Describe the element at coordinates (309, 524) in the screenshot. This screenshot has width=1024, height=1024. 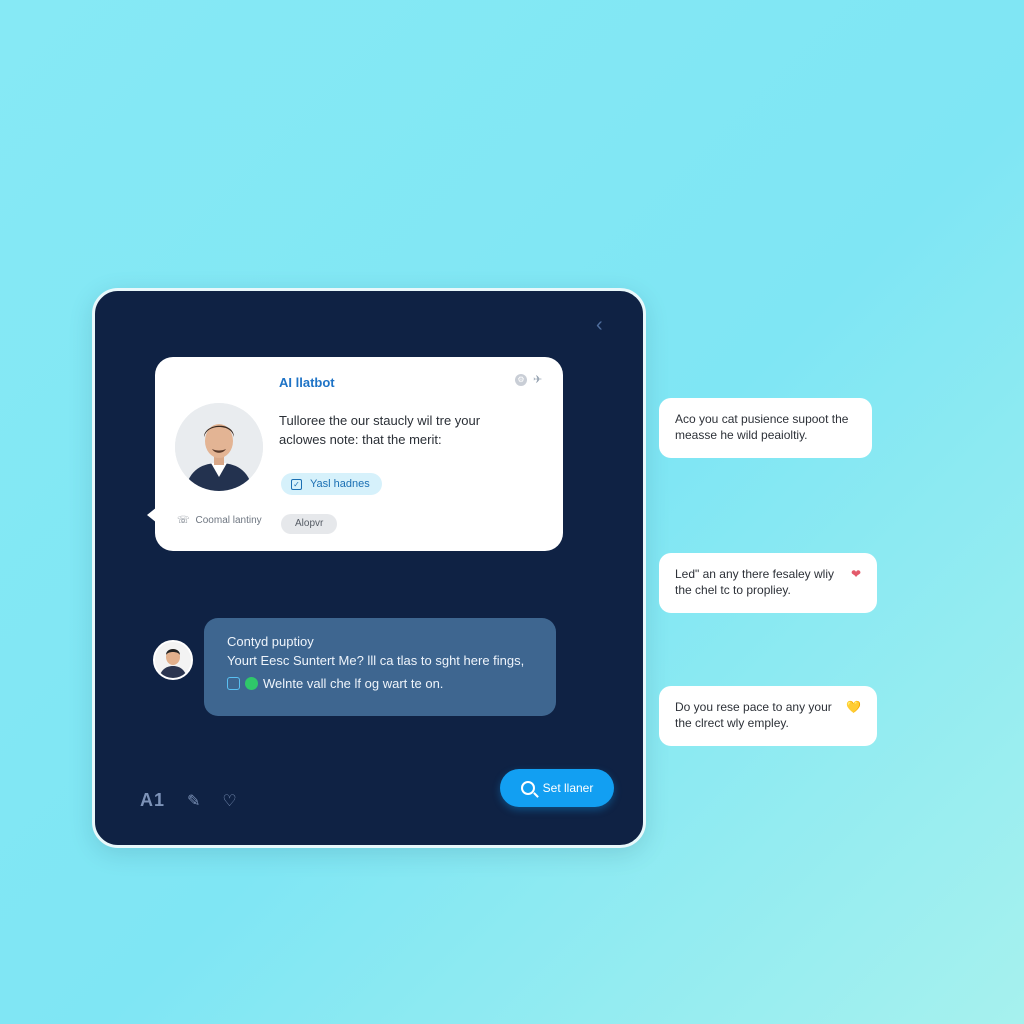
I see `secondary-action-button: Alopvr` at that location.